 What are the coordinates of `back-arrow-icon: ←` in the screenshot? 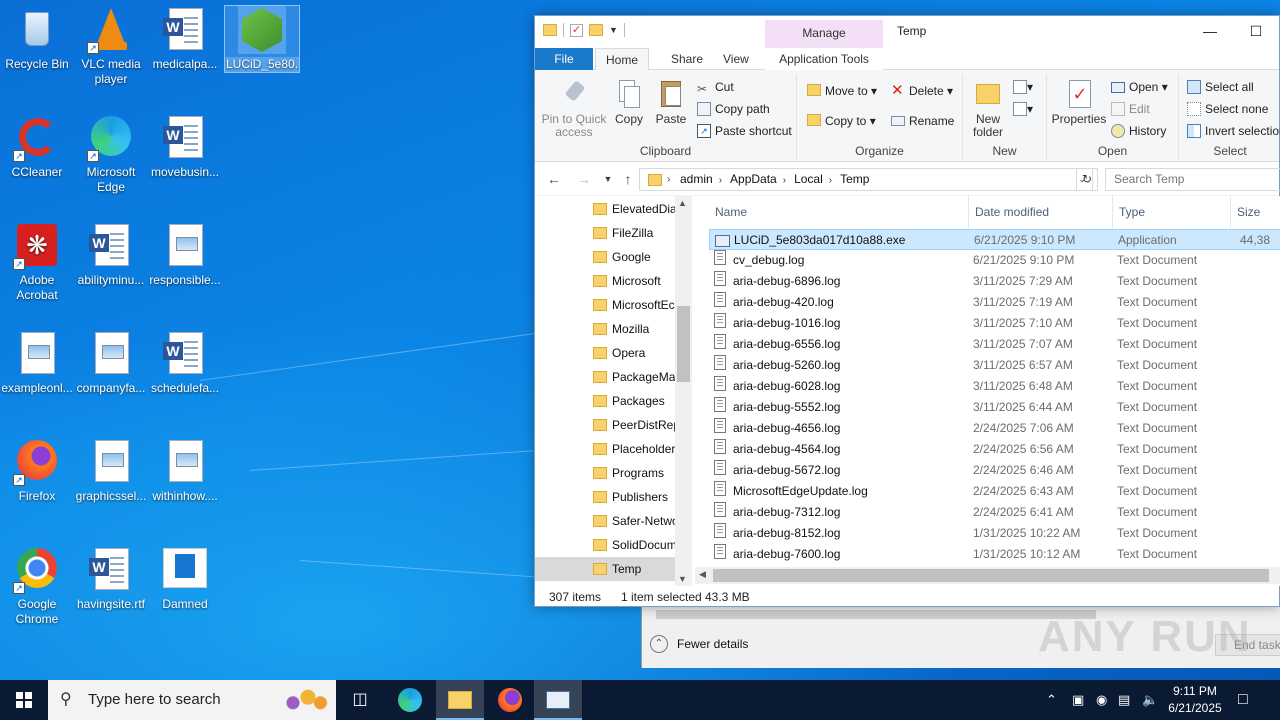 It's located at (554, 179).